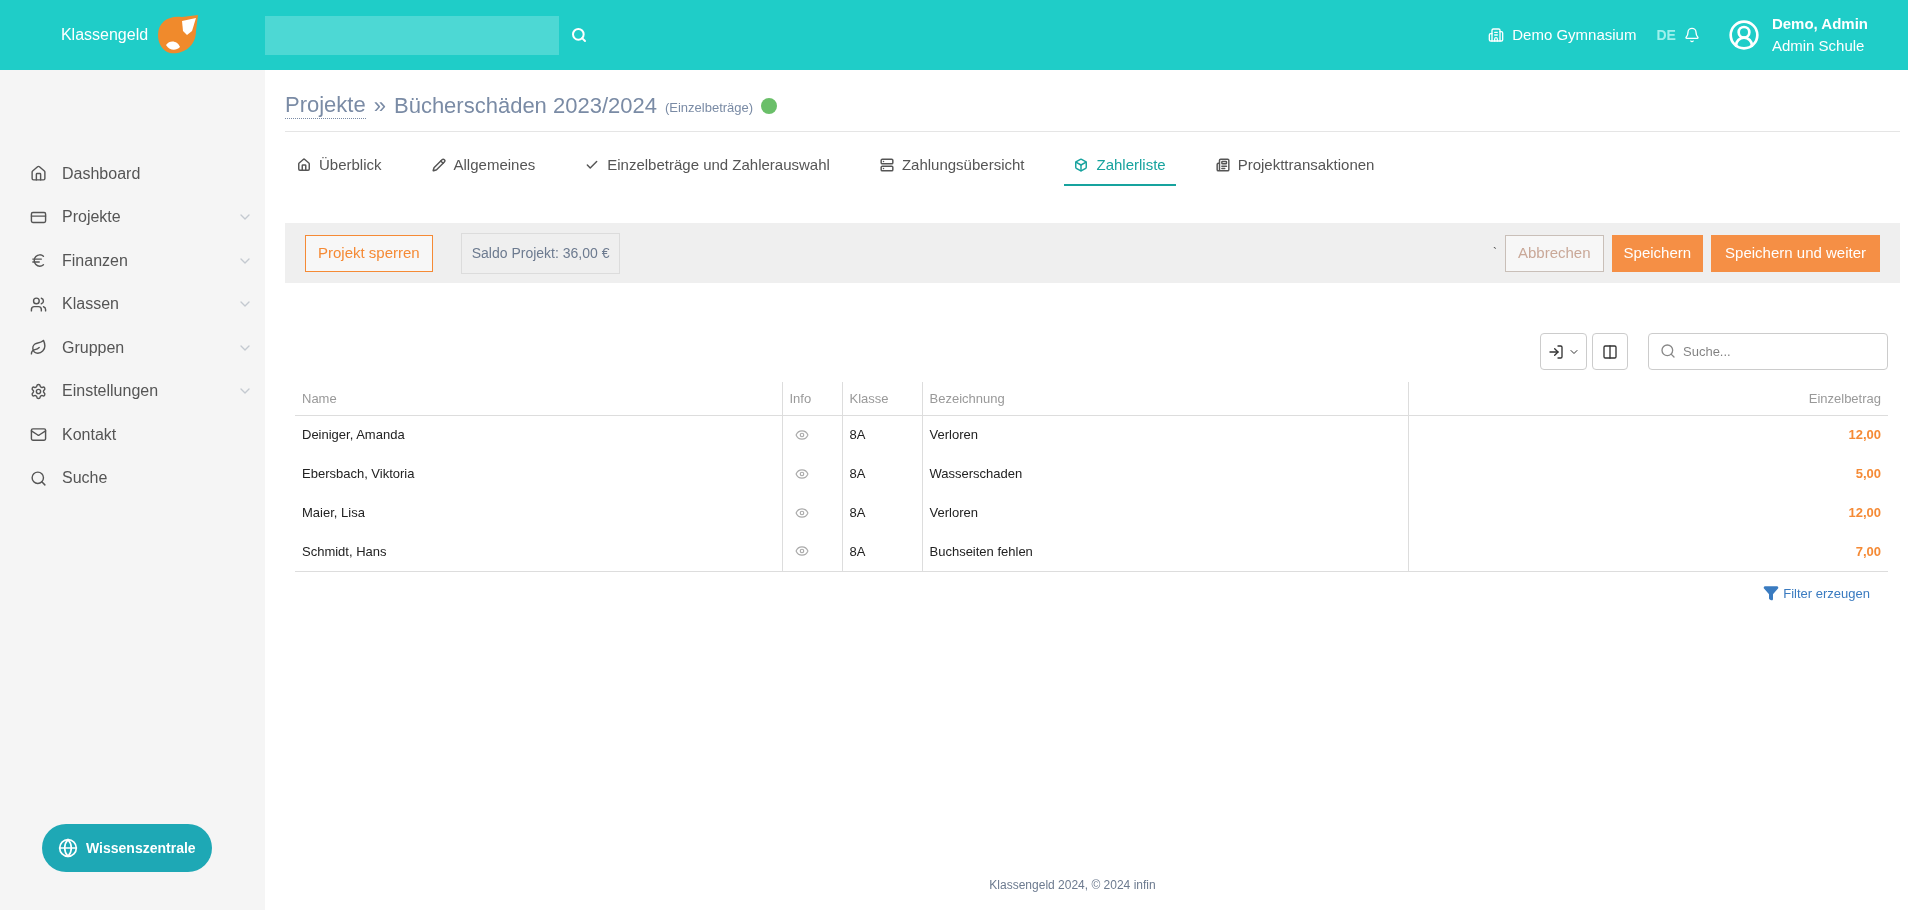 The width and height of the screenshot is (1908, 910). What do you see at coordinates (325, 105) in the screenshot?
I see `breadcrumb-link: Projekte` at bounding box center [325, 105].